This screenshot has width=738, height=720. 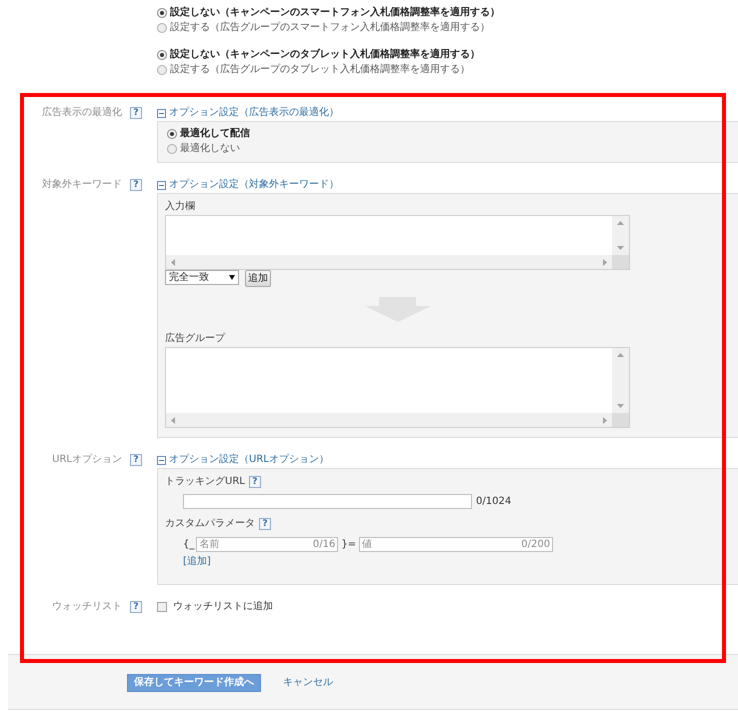 I want to click on save-button: 保存してキーワード作成へ, so click(x=194, y=683).